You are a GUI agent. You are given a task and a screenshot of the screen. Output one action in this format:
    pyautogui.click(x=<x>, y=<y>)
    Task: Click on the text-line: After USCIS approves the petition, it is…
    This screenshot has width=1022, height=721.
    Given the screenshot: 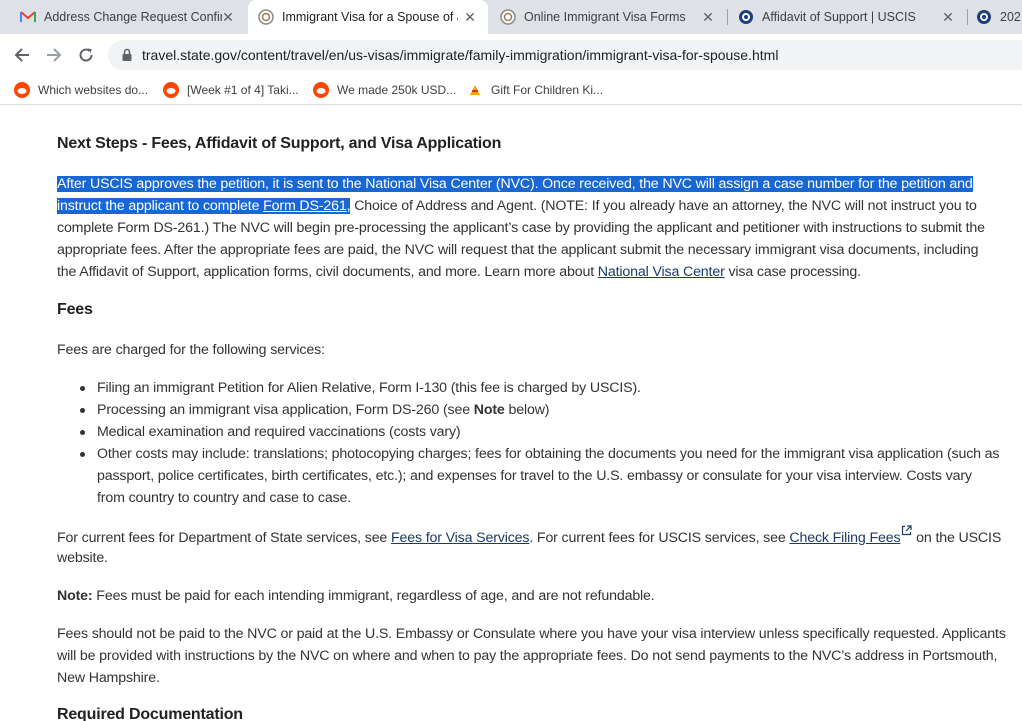 What is the action you would take?
    pyautogui.click(x=515, y=184)
    